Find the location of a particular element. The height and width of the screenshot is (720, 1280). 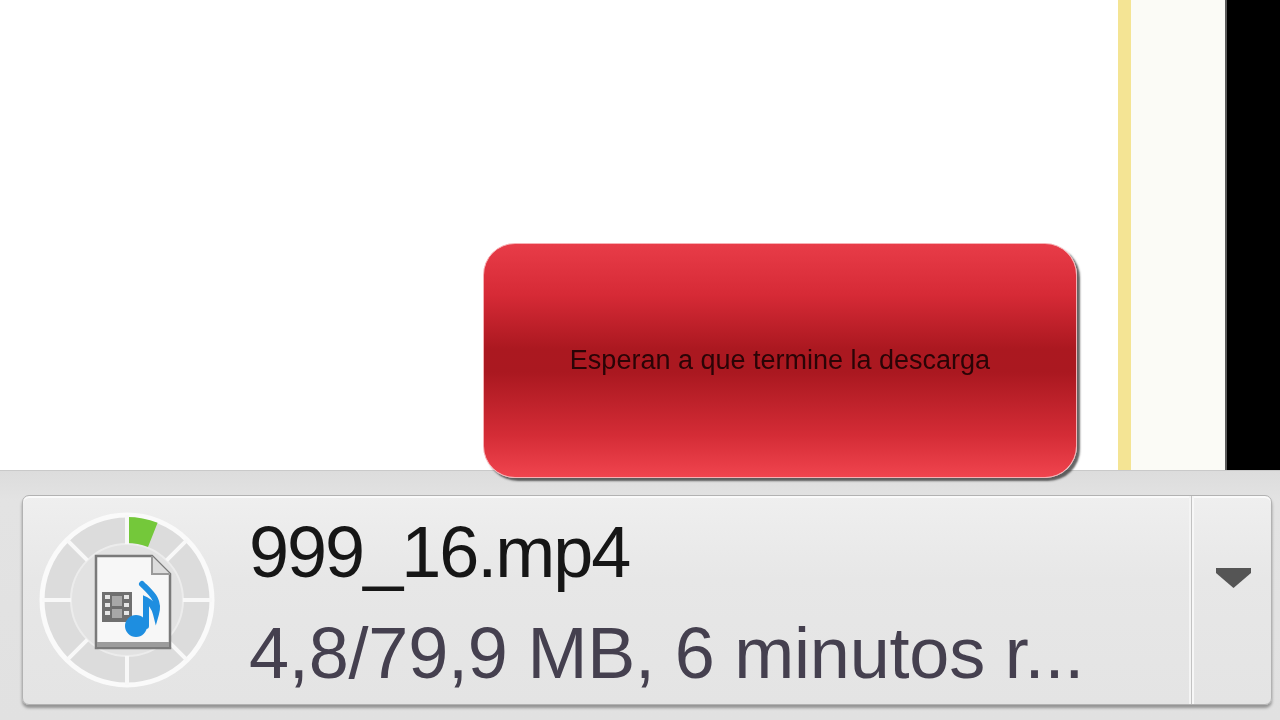

caret-icon is located at coordinates (1233, 578).